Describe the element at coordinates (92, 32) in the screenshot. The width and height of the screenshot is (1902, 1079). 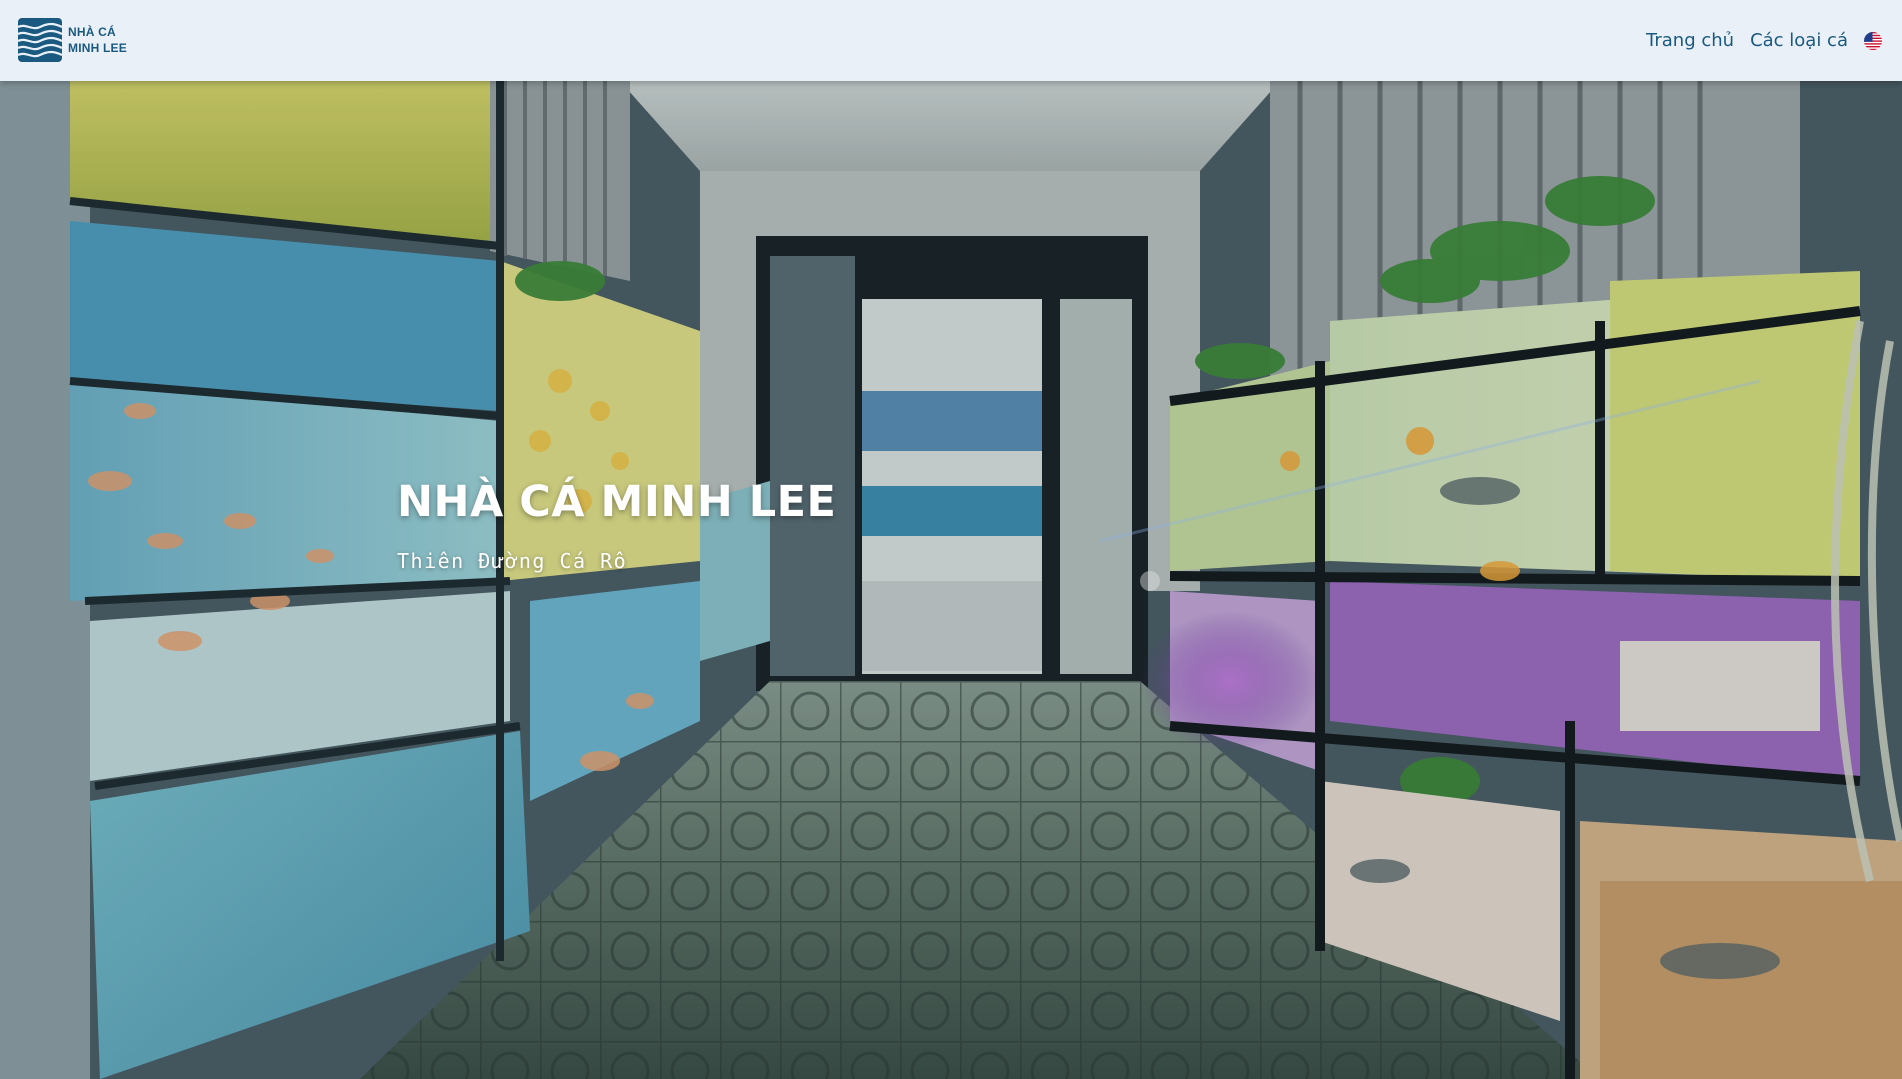
I see `logo-line-1: NHÀ CÁ` at that location.